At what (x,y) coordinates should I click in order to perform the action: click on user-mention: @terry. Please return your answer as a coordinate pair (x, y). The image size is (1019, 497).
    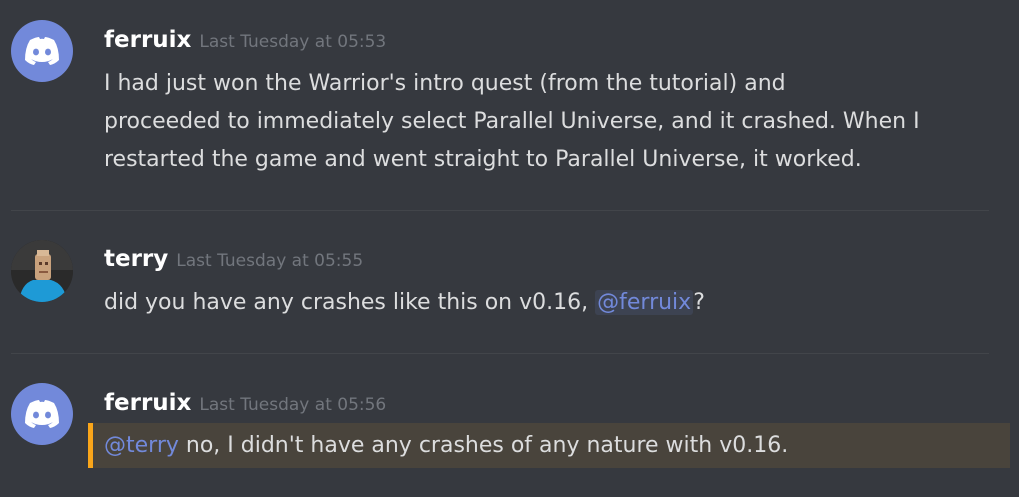
    Looking at the image, I should click on (141, 445).